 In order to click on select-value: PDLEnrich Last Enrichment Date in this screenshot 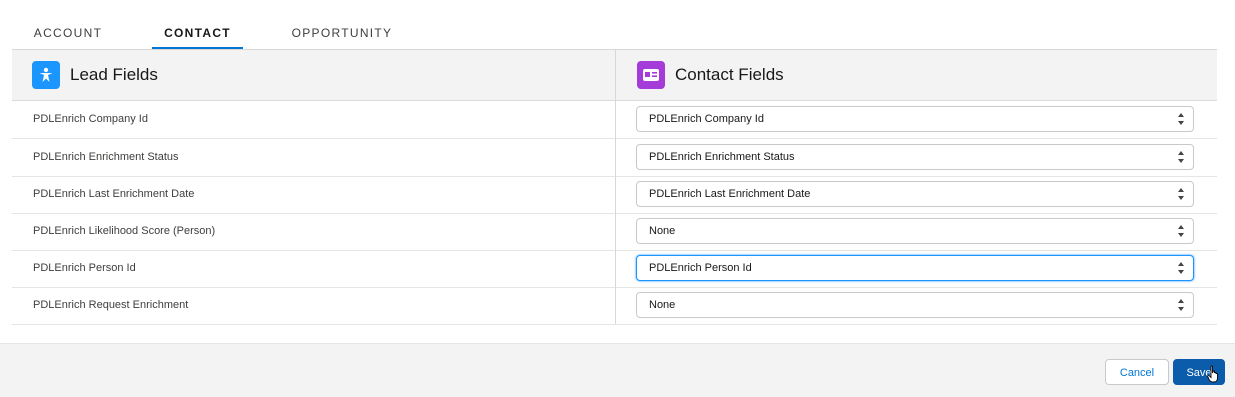, I will do `click(730, 194)`.